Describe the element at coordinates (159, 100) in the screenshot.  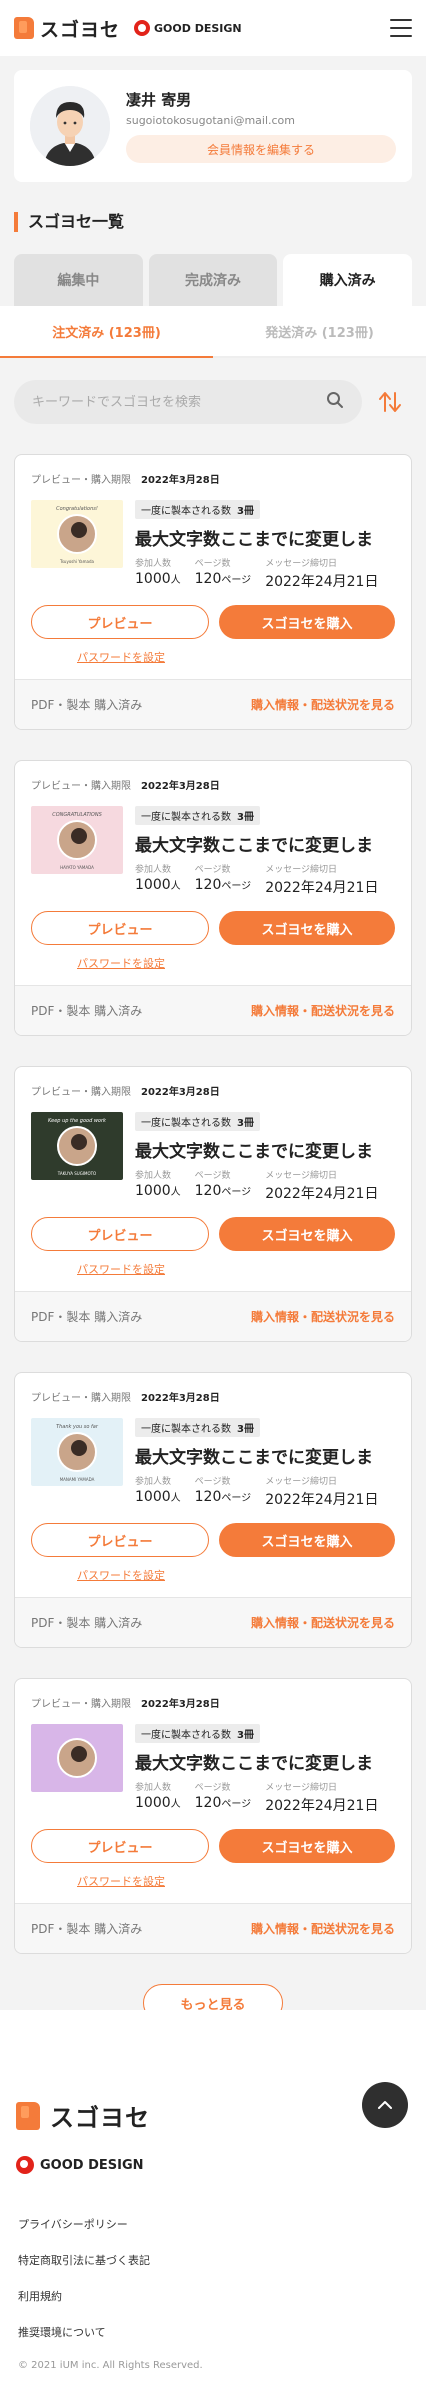
I see `profile-name: 凄井 寄男` at that location.